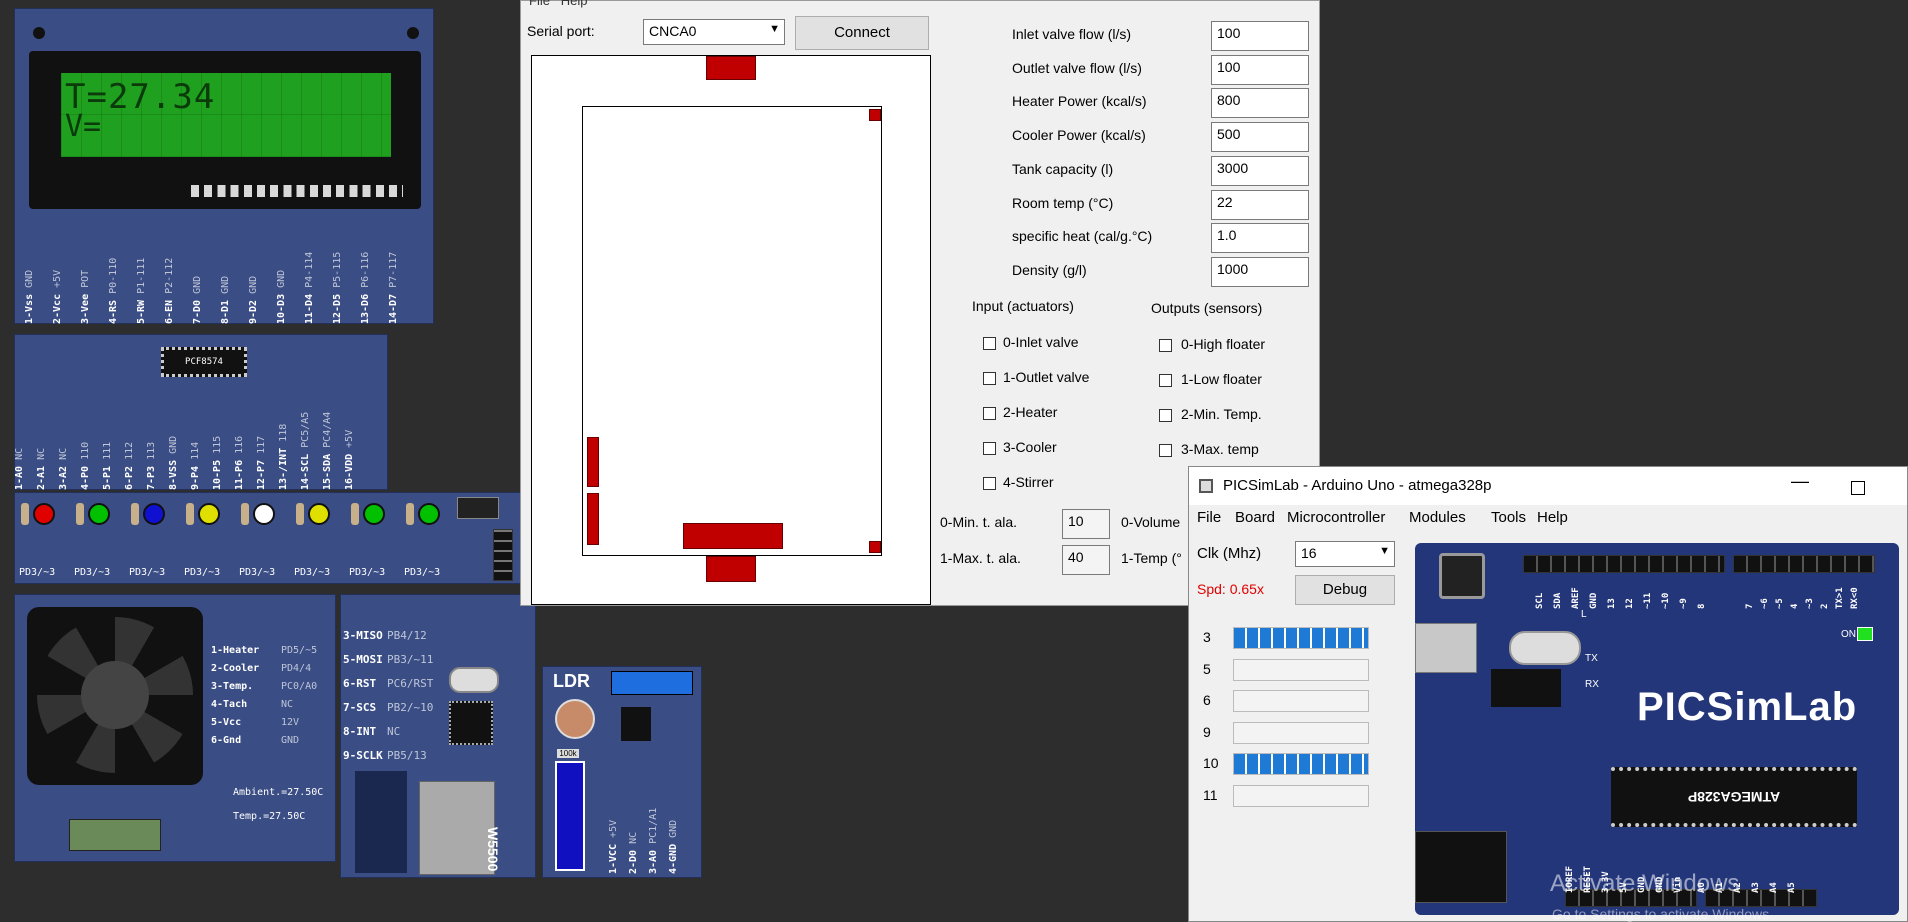 This screenshot has width=1908, height=922. What do you see at coordinates (1260, 271) in the screenshot?
I see `param-input: 1000` at bounding box center [1260, 271].